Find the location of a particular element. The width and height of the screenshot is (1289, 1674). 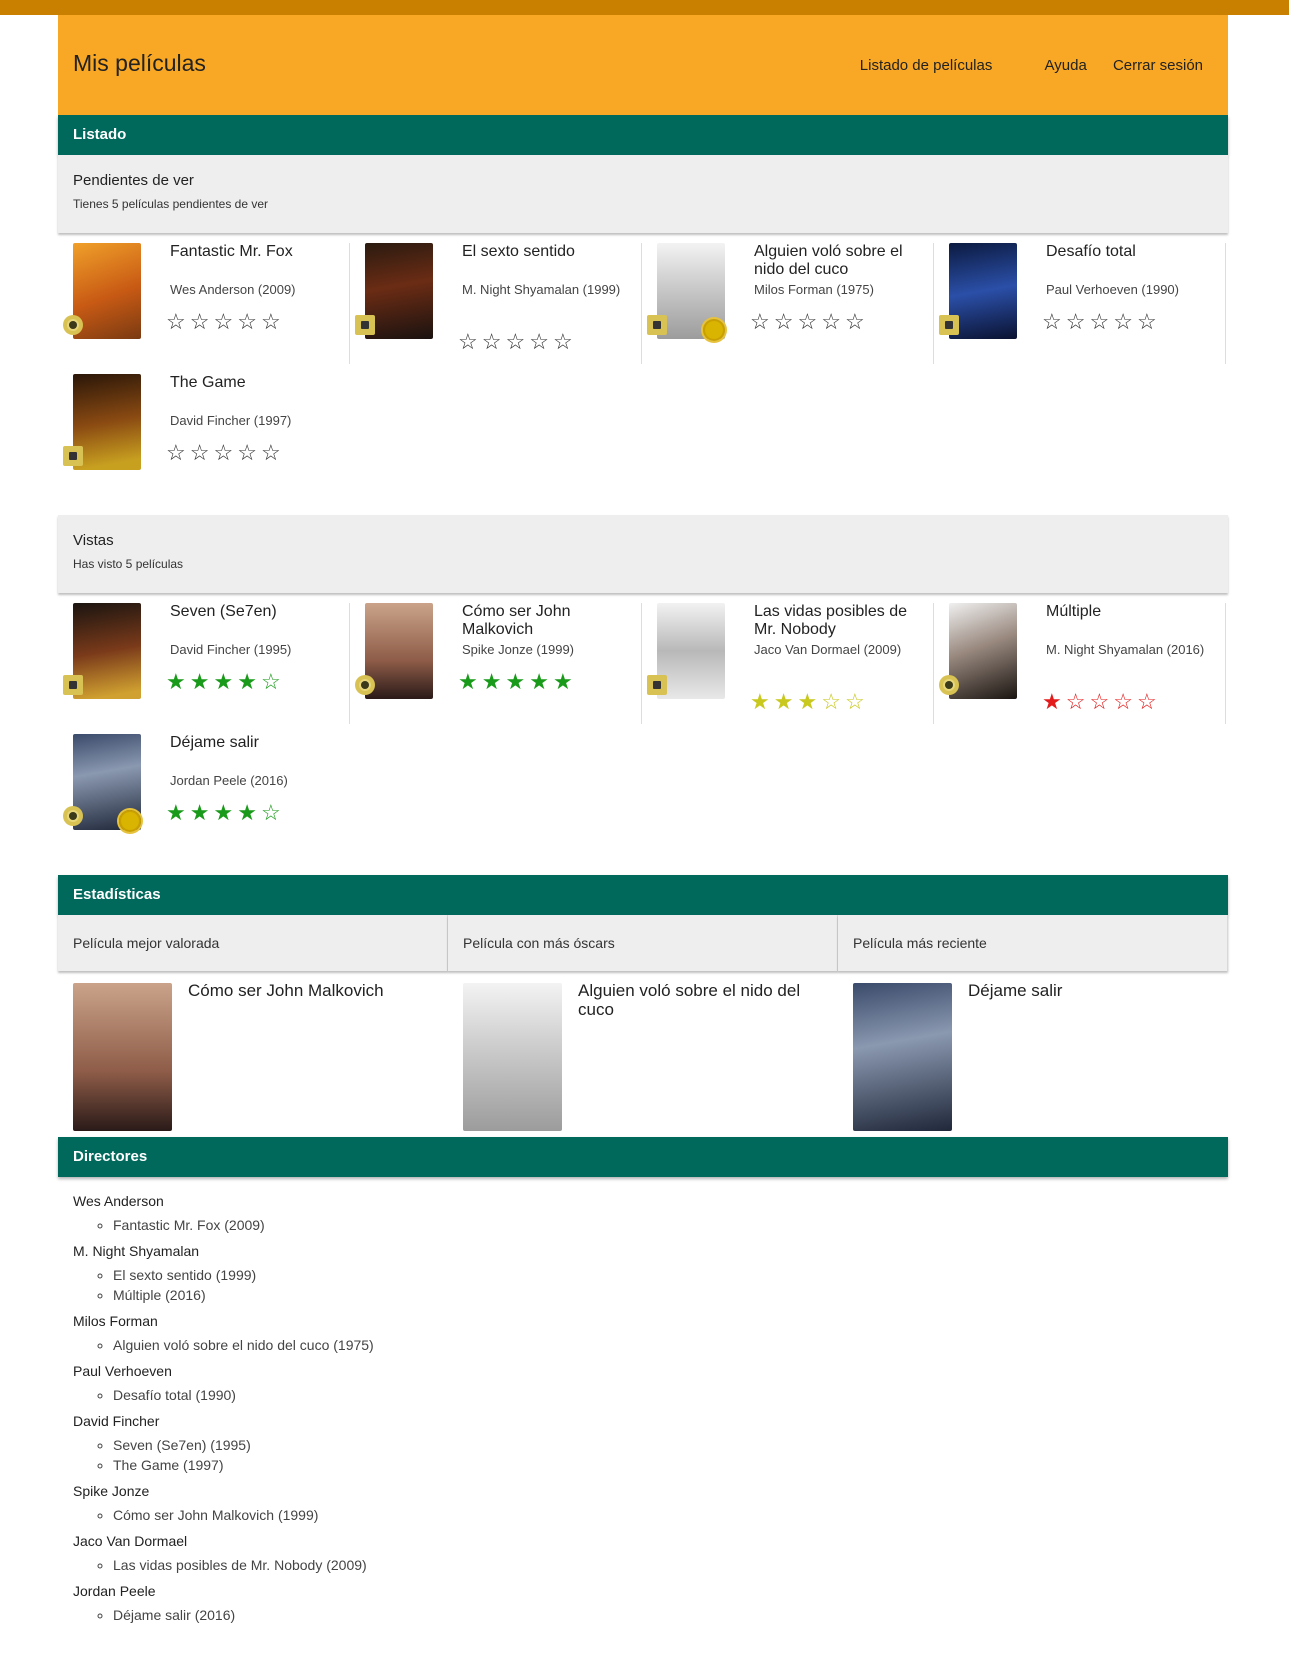

movie-card: Desafío total Paul Verhoeven (1990) ☆☆☆☆☆ is located at coordinates (1080, 303).